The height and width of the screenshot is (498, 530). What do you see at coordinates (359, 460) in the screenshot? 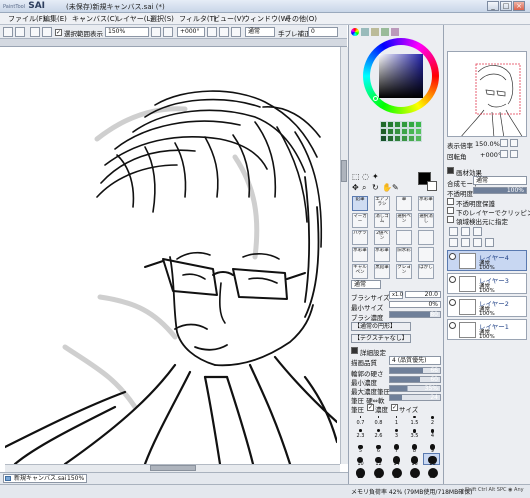
I see `brush-size-preset: 10` at bounding box center [359, 460].